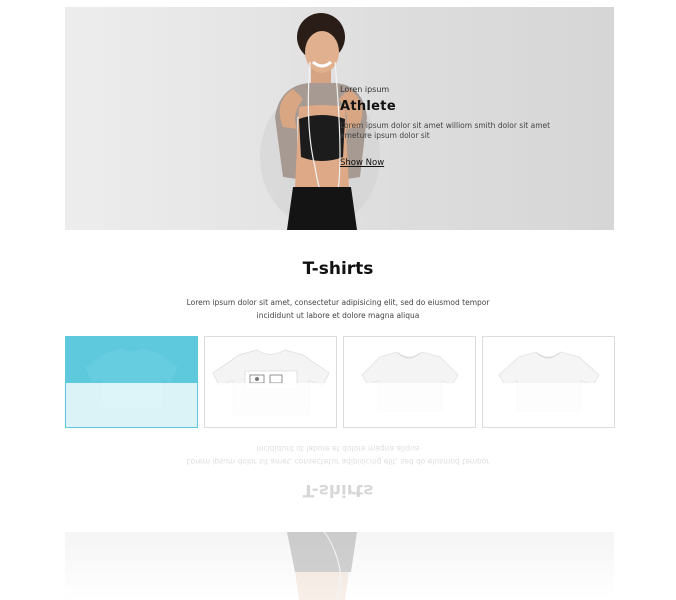 The image size is (676, 600). Describe the element at coordinates (338, 566) in the screenshot. I see `reflection-fade` at that location.